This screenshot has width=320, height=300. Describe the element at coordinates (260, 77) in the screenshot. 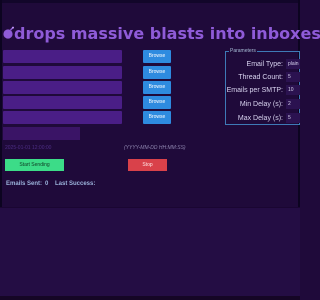

I see `thread-count-label: Thread Count:` at that location.